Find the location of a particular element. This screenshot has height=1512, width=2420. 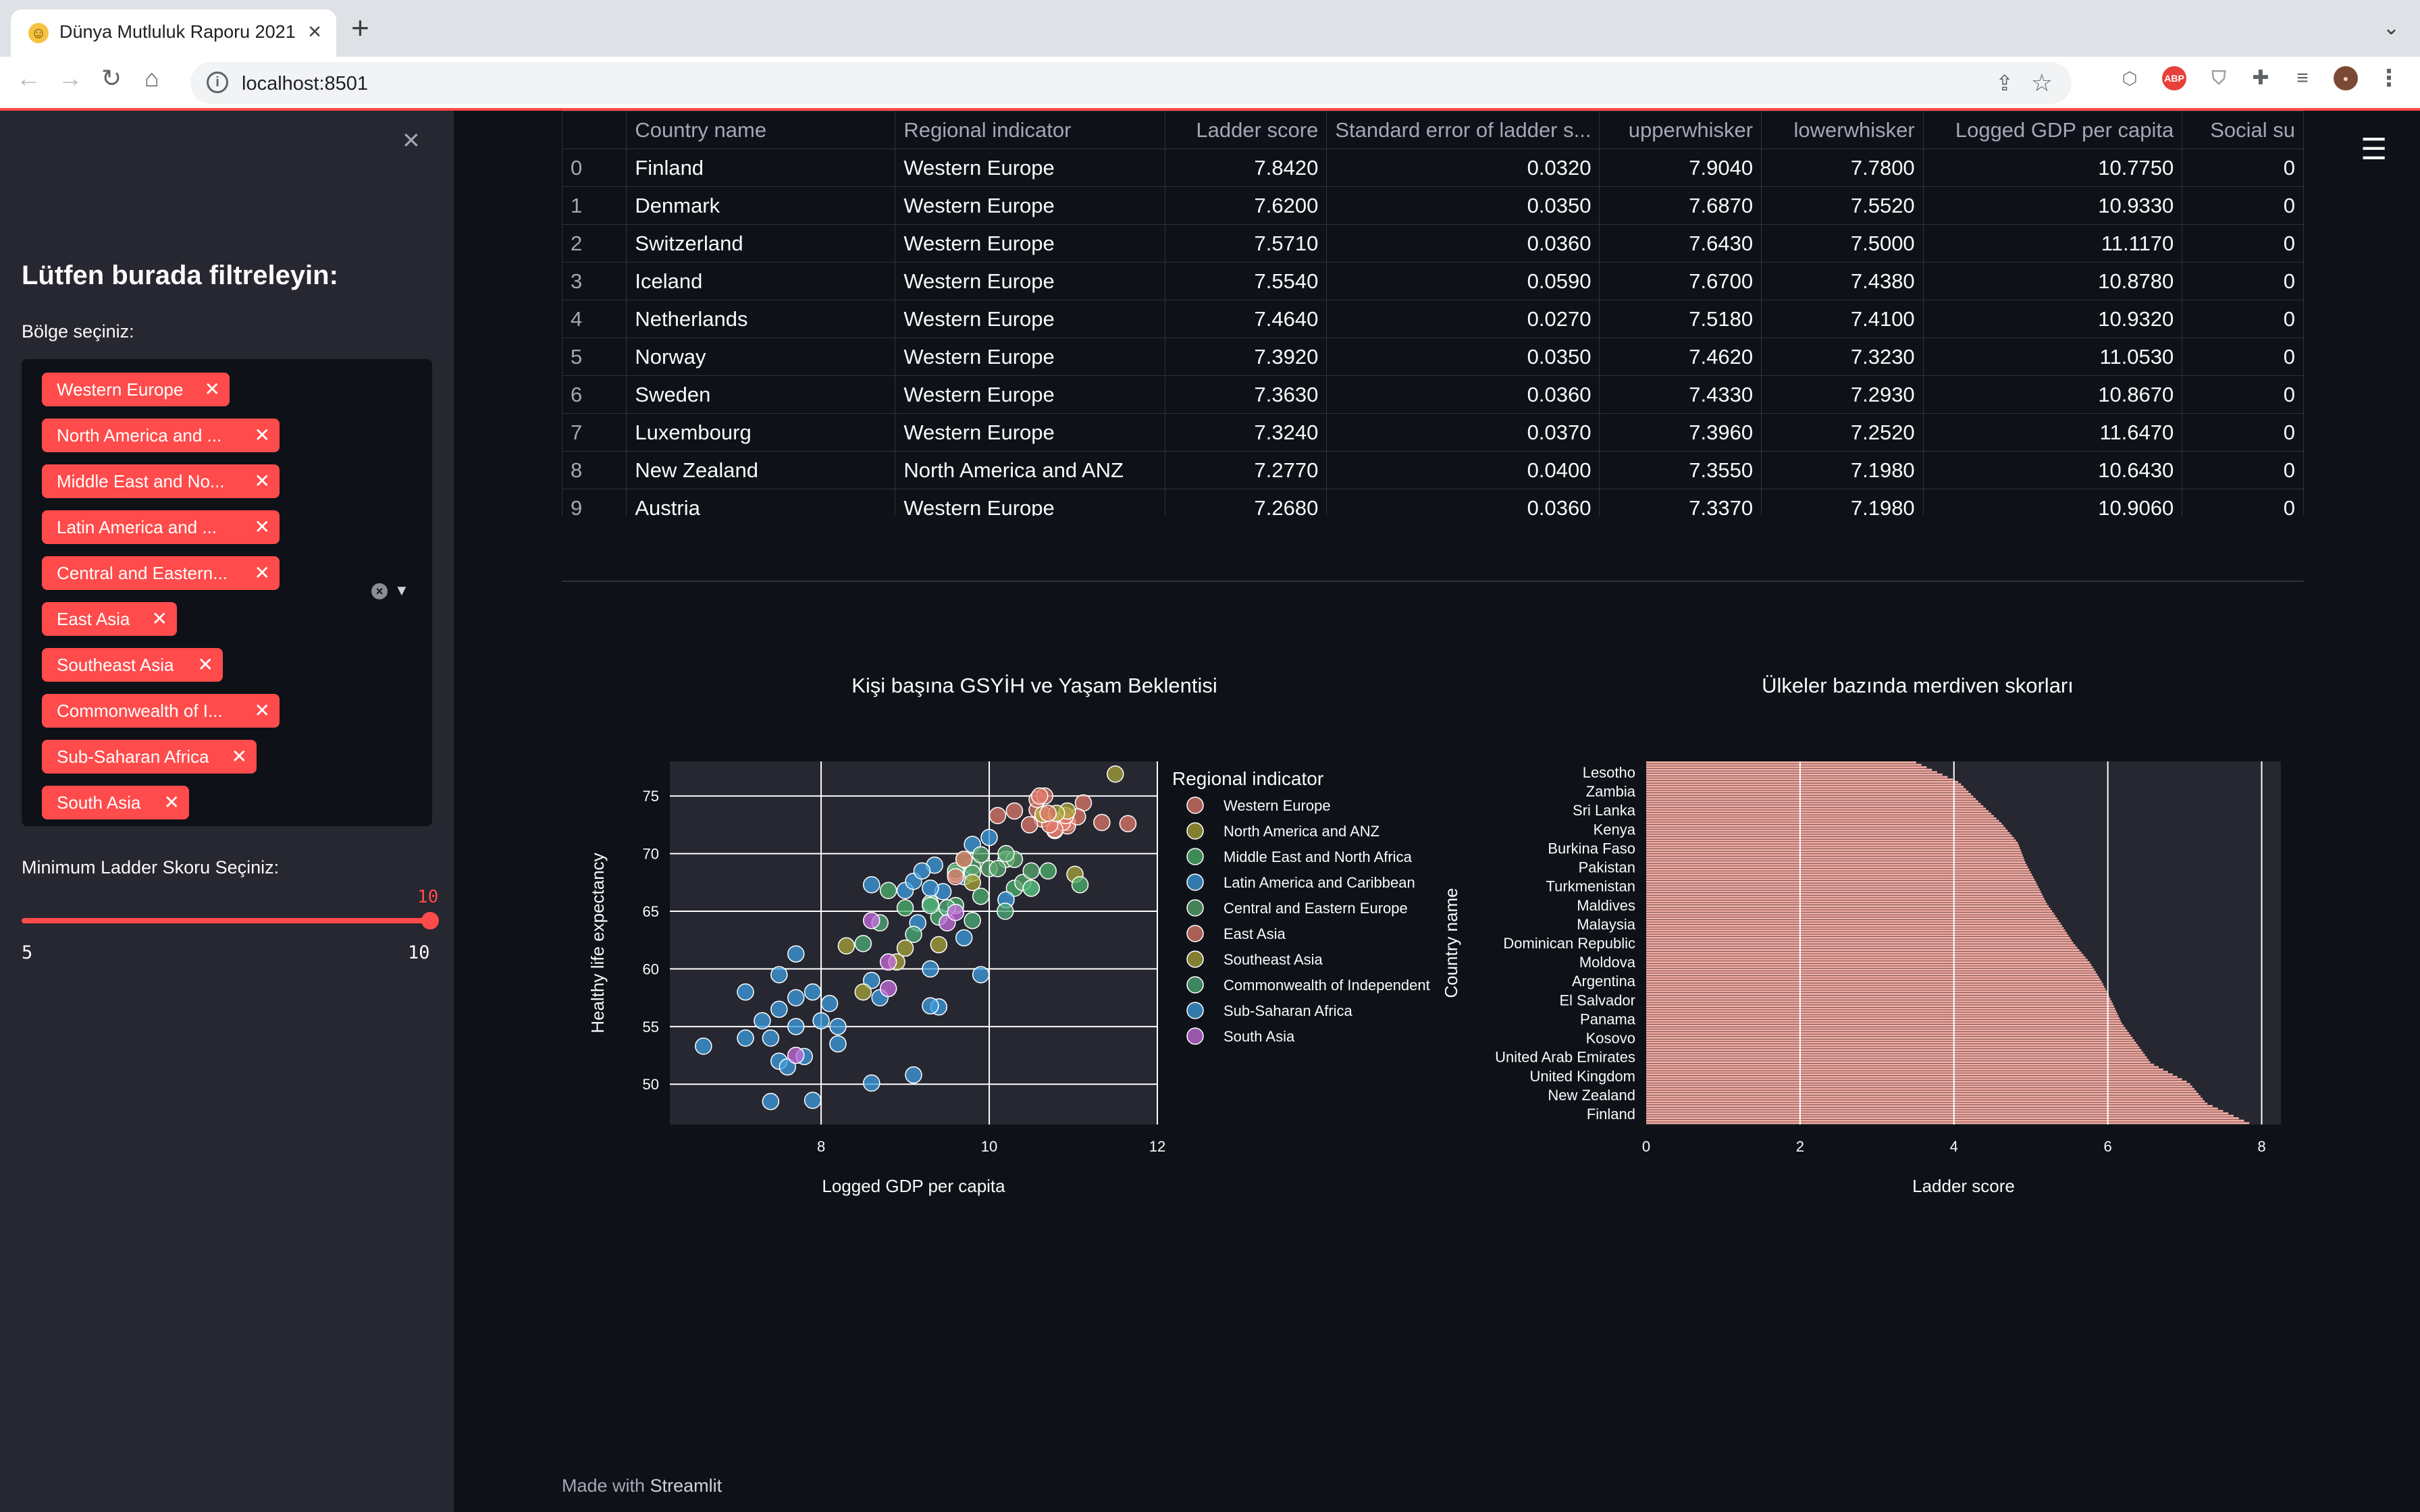

reload-icon: ↻ is located at coordinates (111, 78).